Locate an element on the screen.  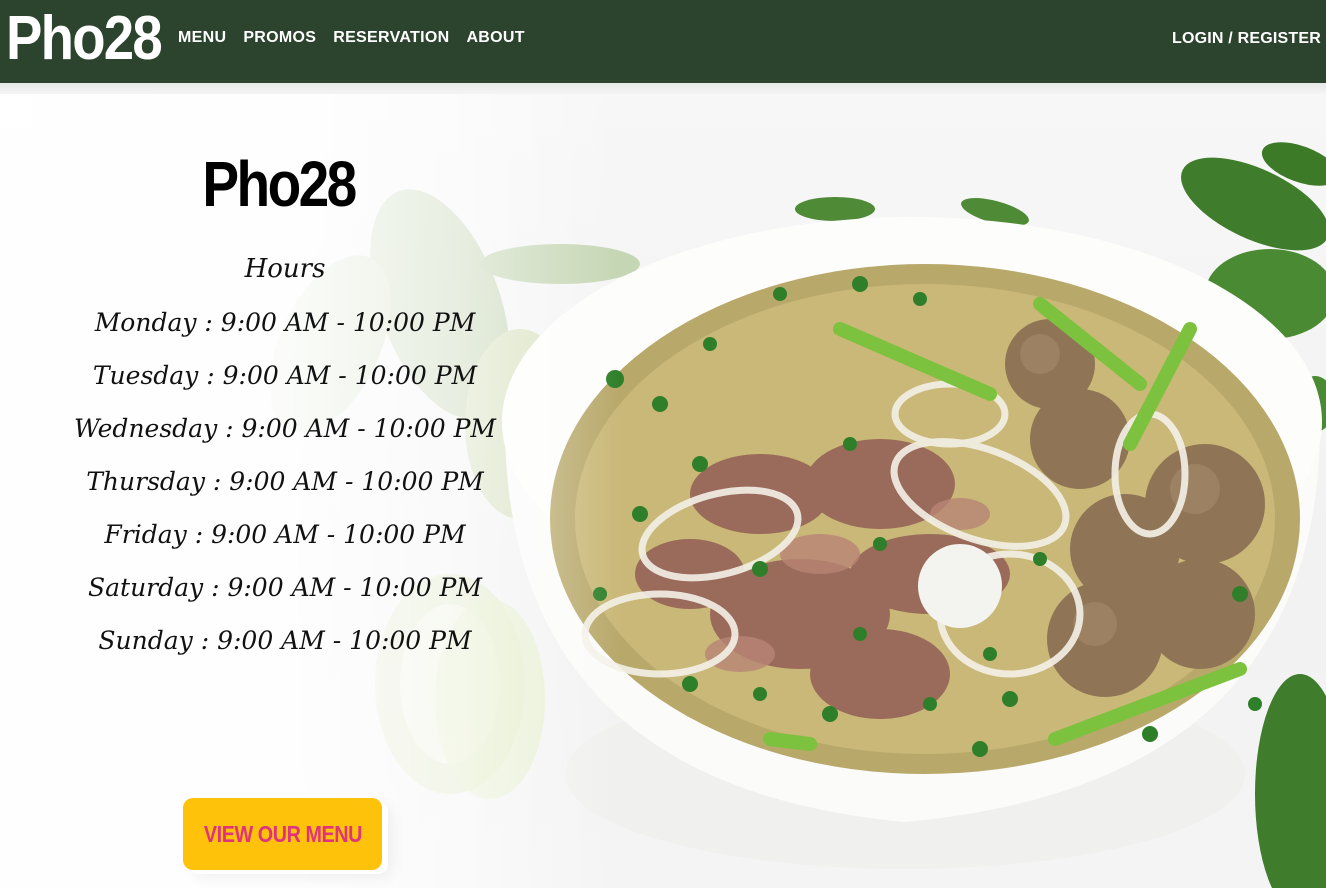
brand-logo: Pho28 is located at coordinates (84, 39).